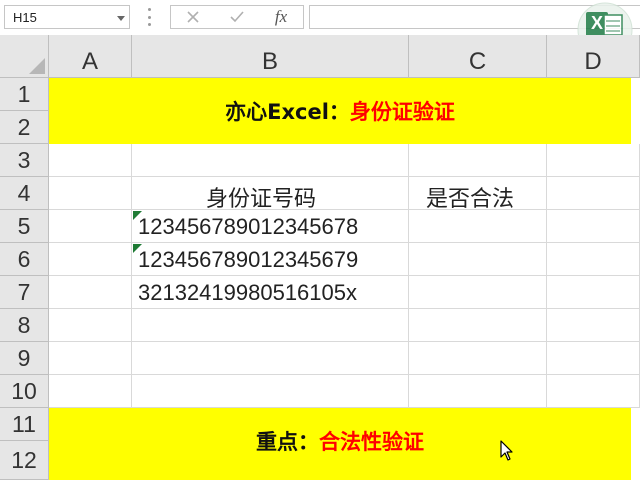 Image resolution: width=640 pixels, height=480 pixels. I want to click on cell-d5, so click(593, 226).